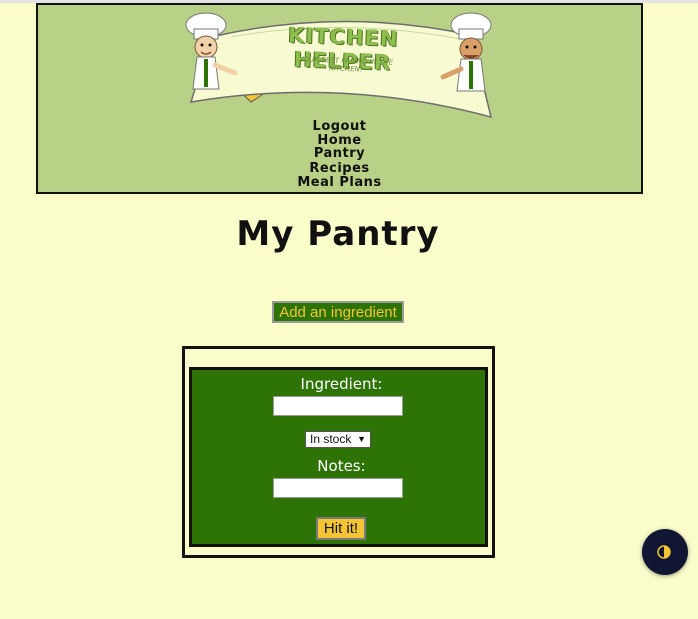 The width and height of the screenshot is (698, 619). Describe the element at coordinates (361, 439) in the screenshot. I see `chevron-down-icon: ▼` at that location.